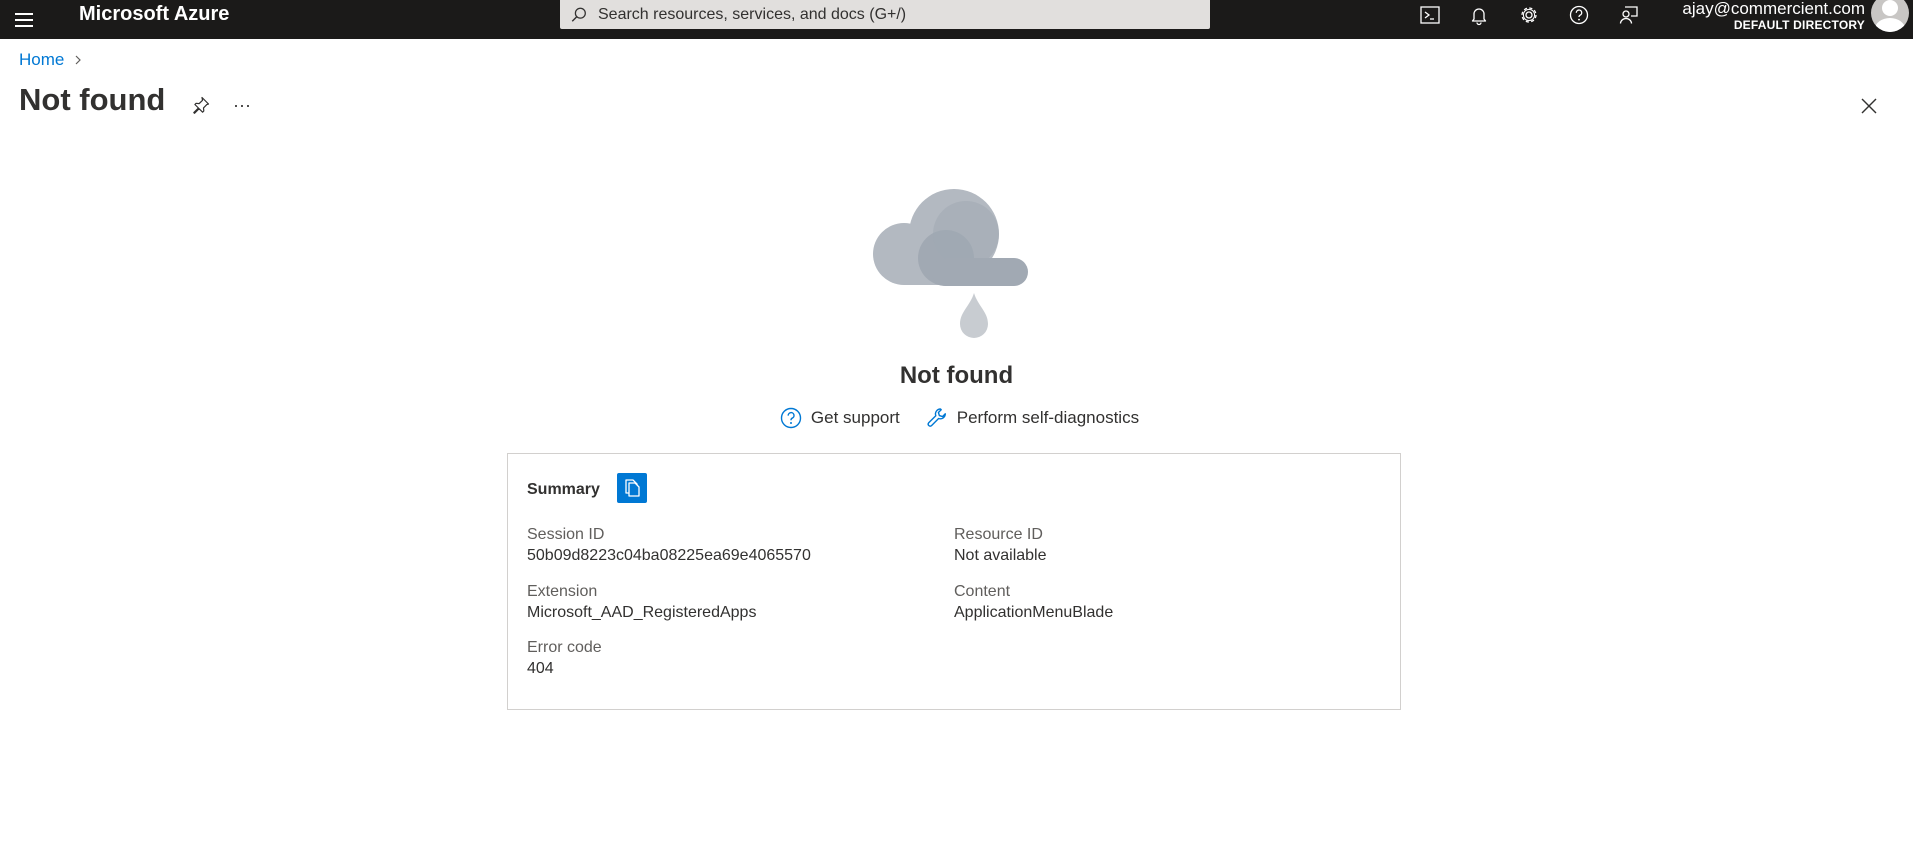 This screenshot has width=1913, height=858. Describe the element at coordinates (950, 263) in the screenshot. I see `rain-cloud-icon` at that location.